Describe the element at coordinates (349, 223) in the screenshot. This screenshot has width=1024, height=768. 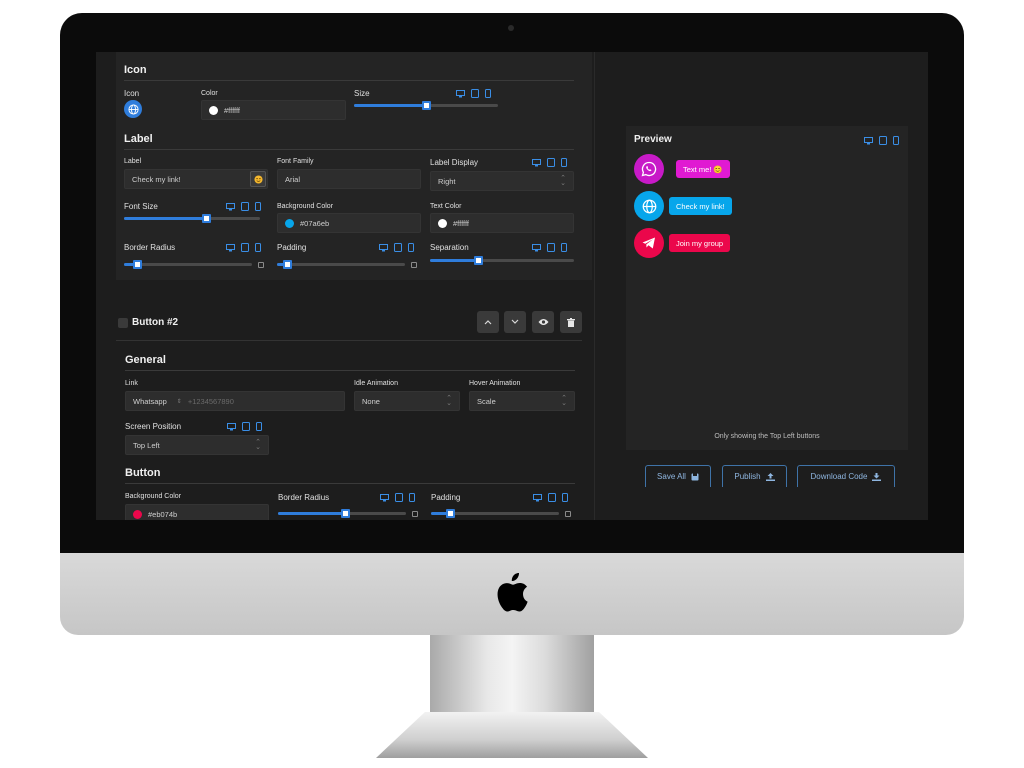
I see `label-bg-color-field: #07a6eb` at that location.